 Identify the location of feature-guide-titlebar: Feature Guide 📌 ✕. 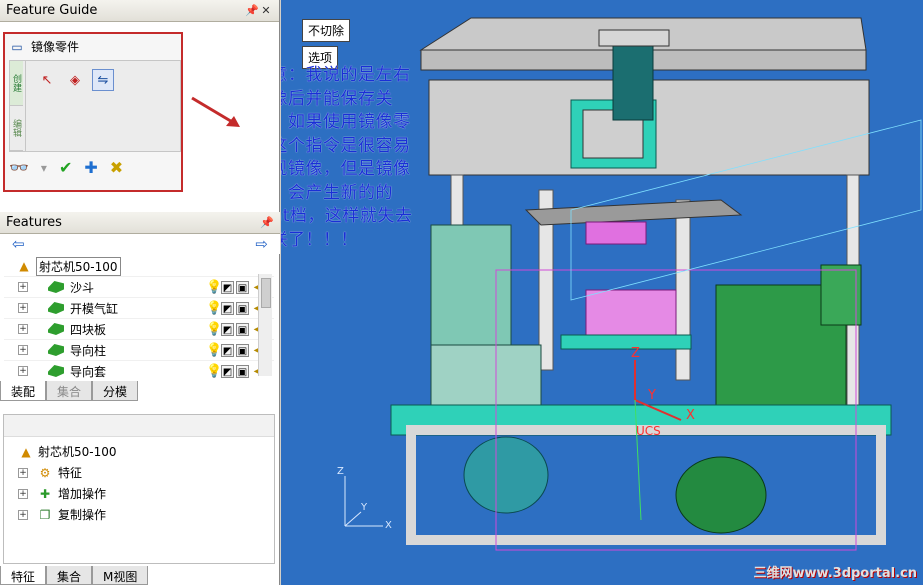
(139, 11).